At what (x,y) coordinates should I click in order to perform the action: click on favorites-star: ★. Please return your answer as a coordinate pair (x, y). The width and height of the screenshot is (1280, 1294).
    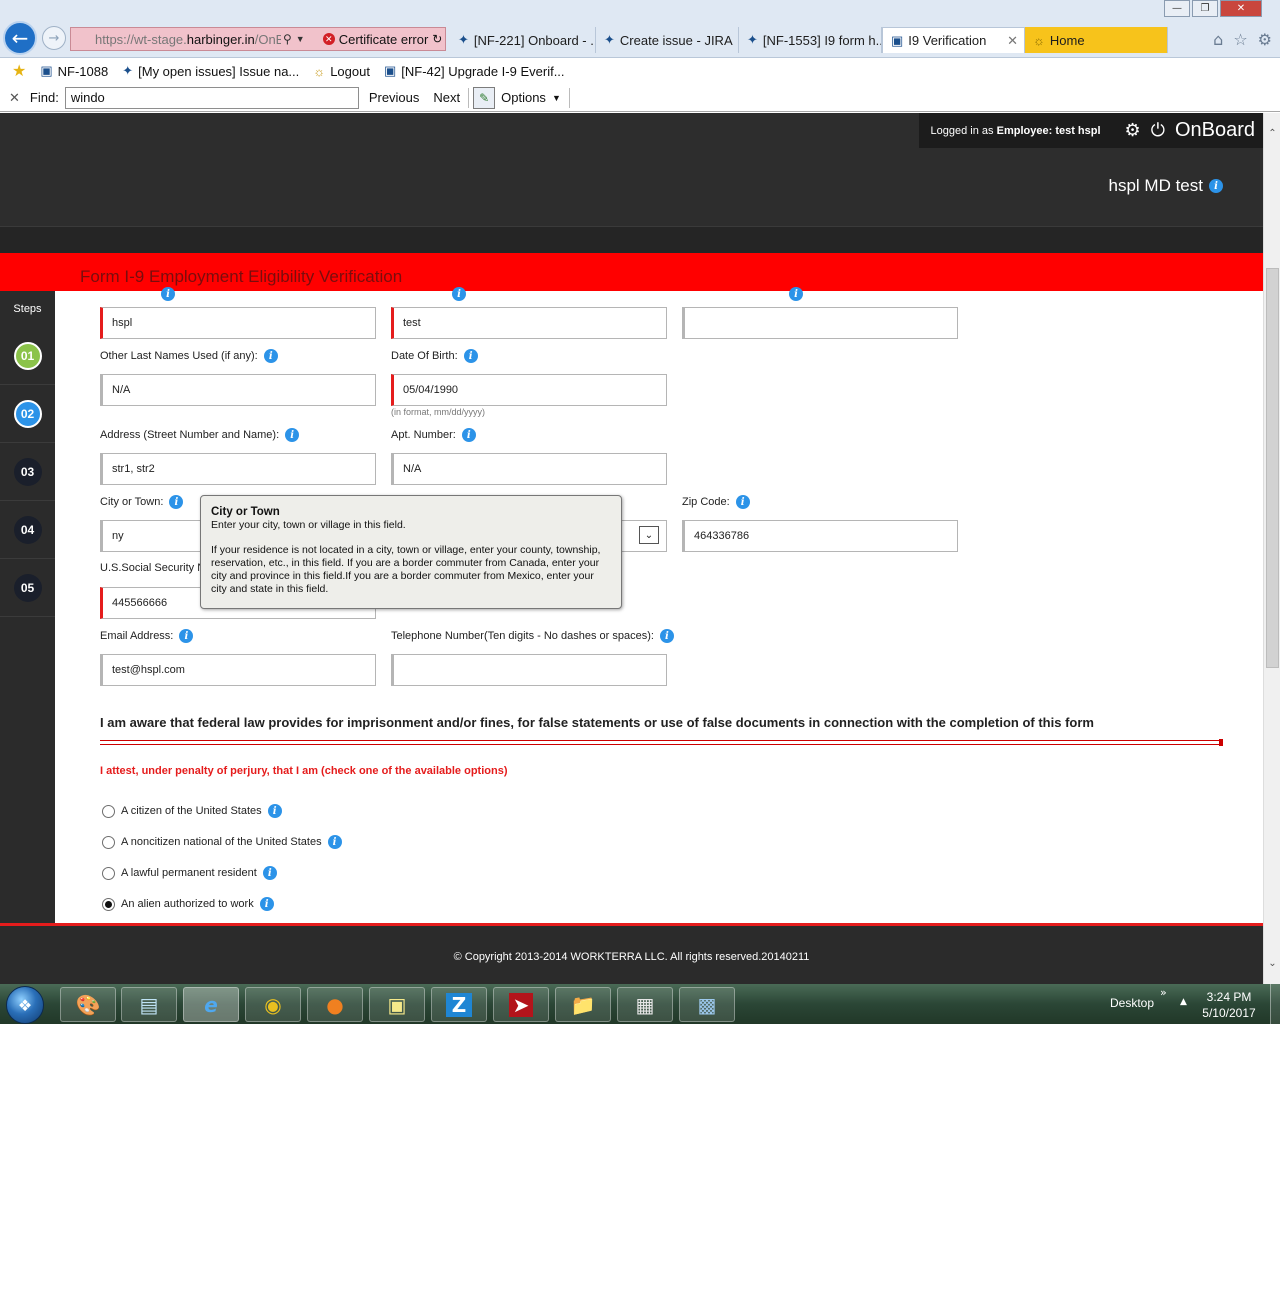
    Looking at the image, I should click on (19, 71).